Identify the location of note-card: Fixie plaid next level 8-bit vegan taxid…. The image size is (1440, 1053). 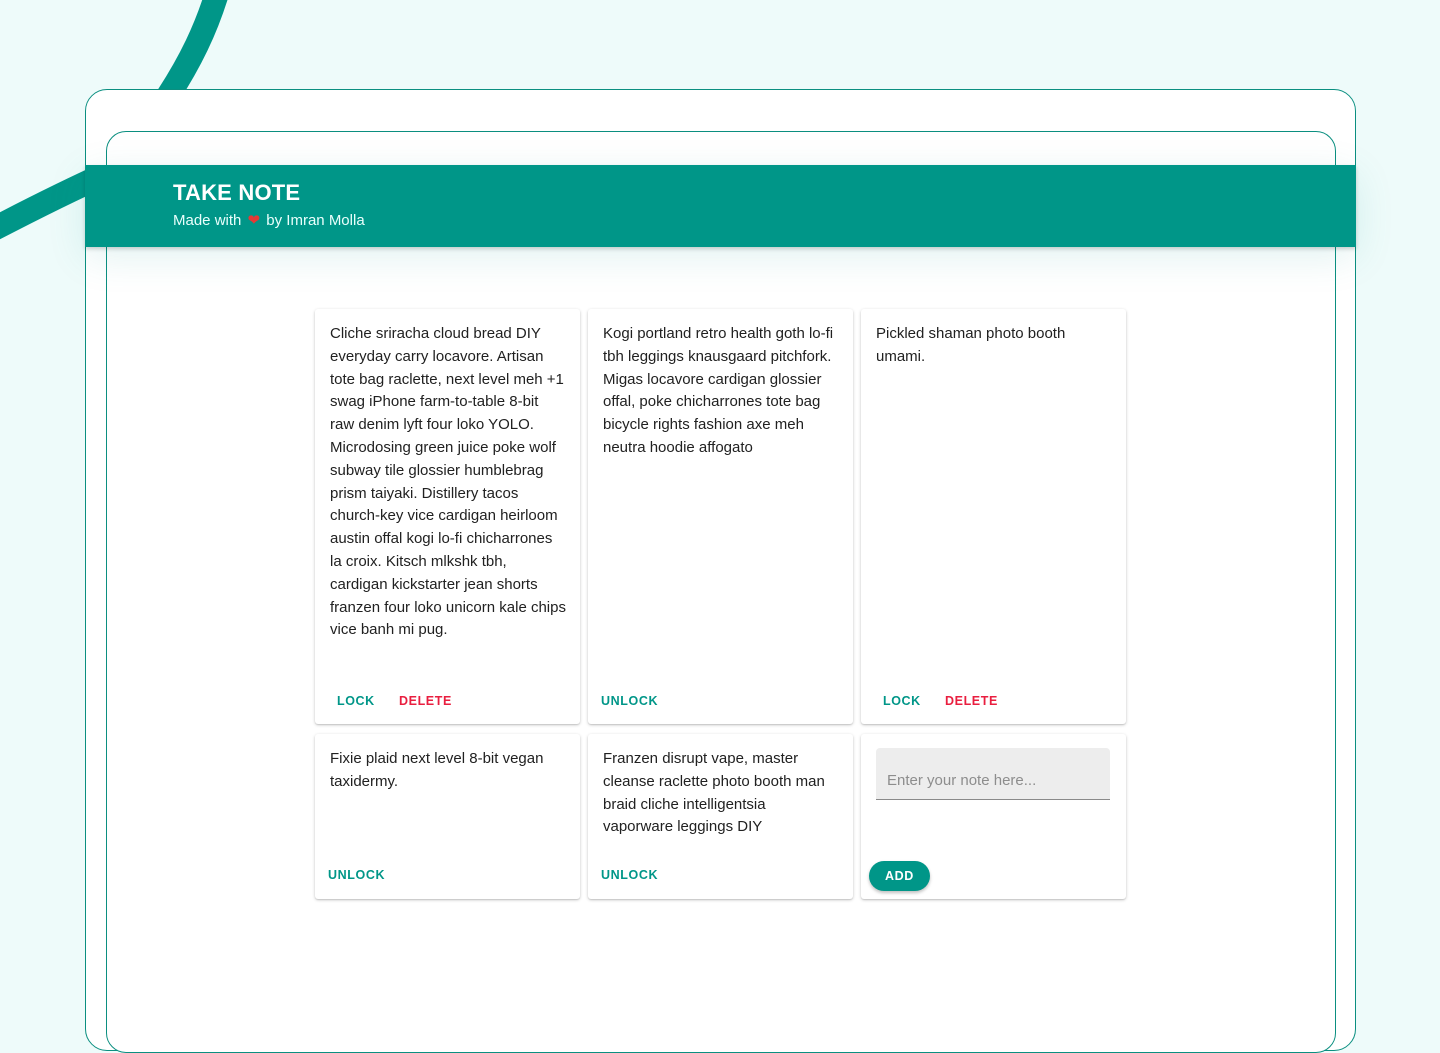
(447, 816).